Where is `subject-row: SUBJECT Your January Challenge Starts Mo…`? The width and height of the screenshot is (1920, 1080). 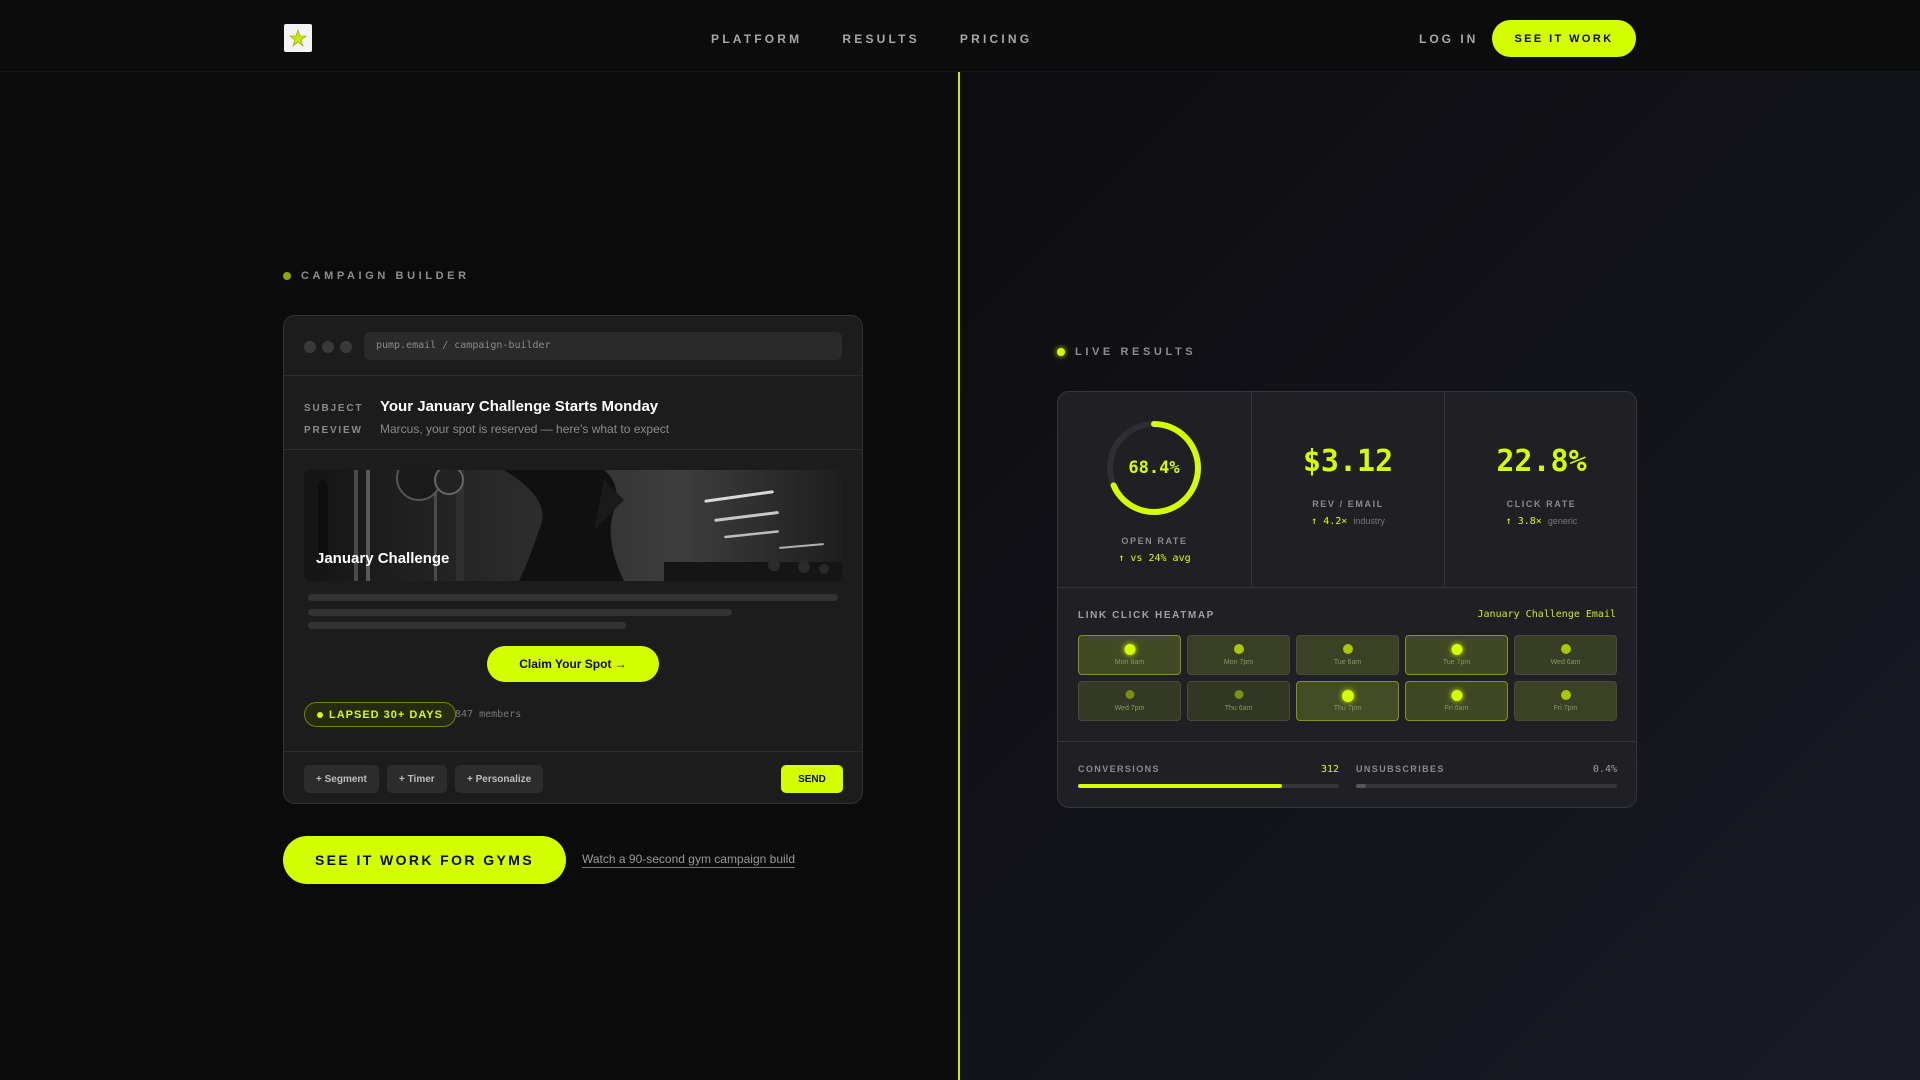
subject-row: SUBJECT Your January Challenge Starts Mo… is located at coordinates (573, 406).